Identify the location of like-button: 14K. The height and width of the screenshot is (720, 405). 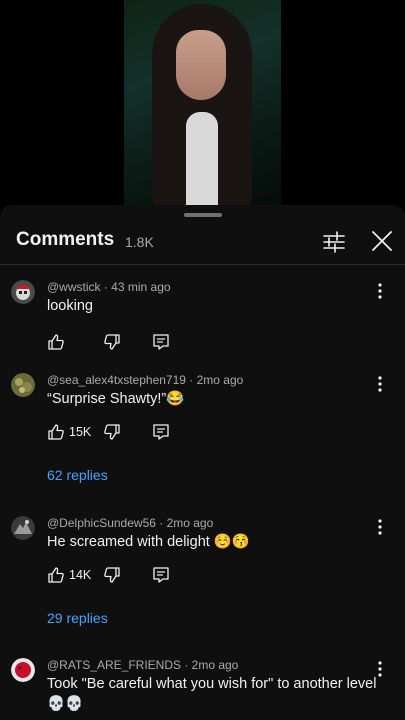
(69, 575).